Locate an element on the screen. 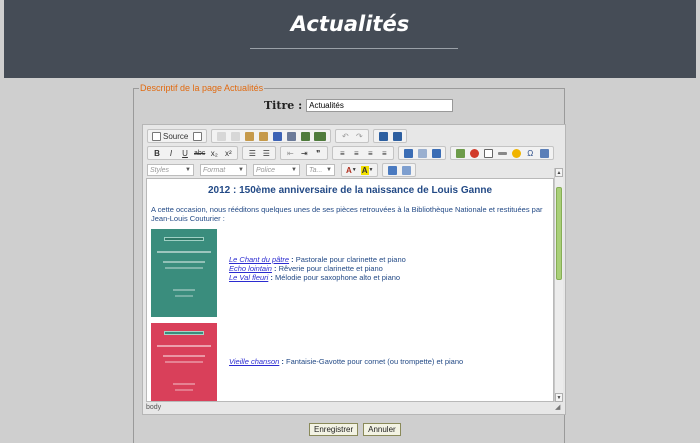  maximize-button is located at coordinates (392, 170).